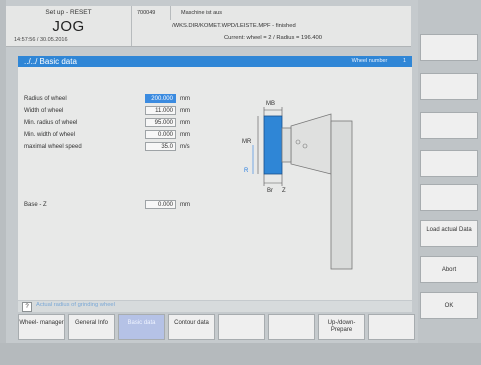 The height and width of the screenshot is (365, 481). I want to click on diagram-label-mr: MR, so click(247, 142).